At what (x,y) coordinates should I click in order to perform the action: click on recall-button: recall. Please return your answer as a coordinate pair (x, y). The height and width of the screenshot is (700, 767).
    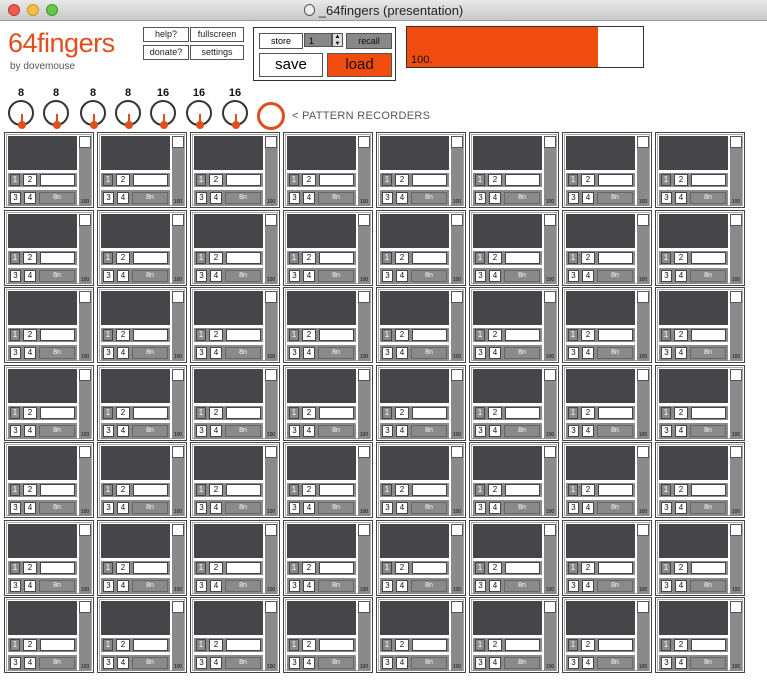
    Looking at the image, I should click on (369, 41).